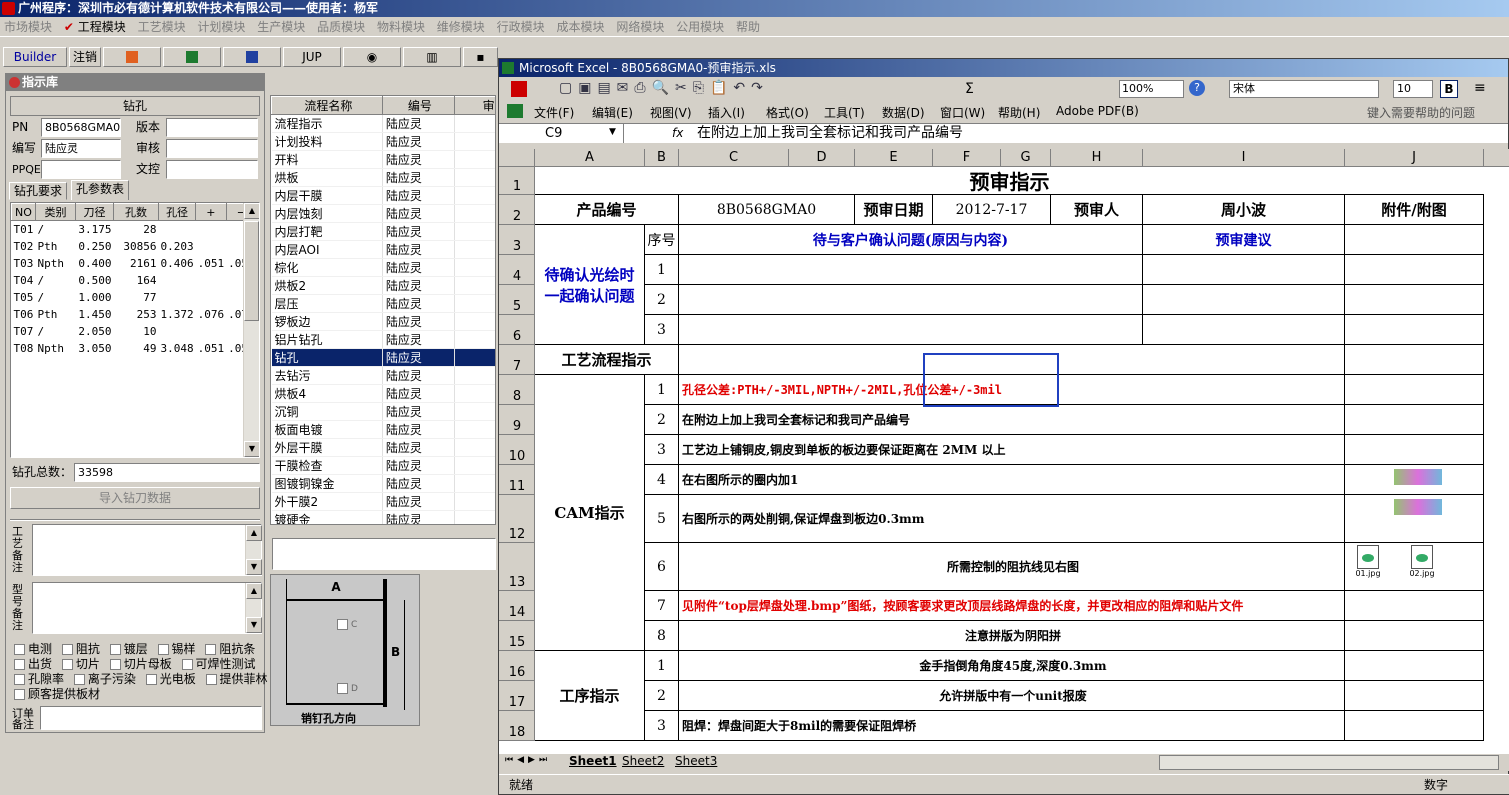  What do you see at coordinates (251, 449) in the screenshot?
I see `scroll-down-icon: ▼` at bounding box center [251, 449].